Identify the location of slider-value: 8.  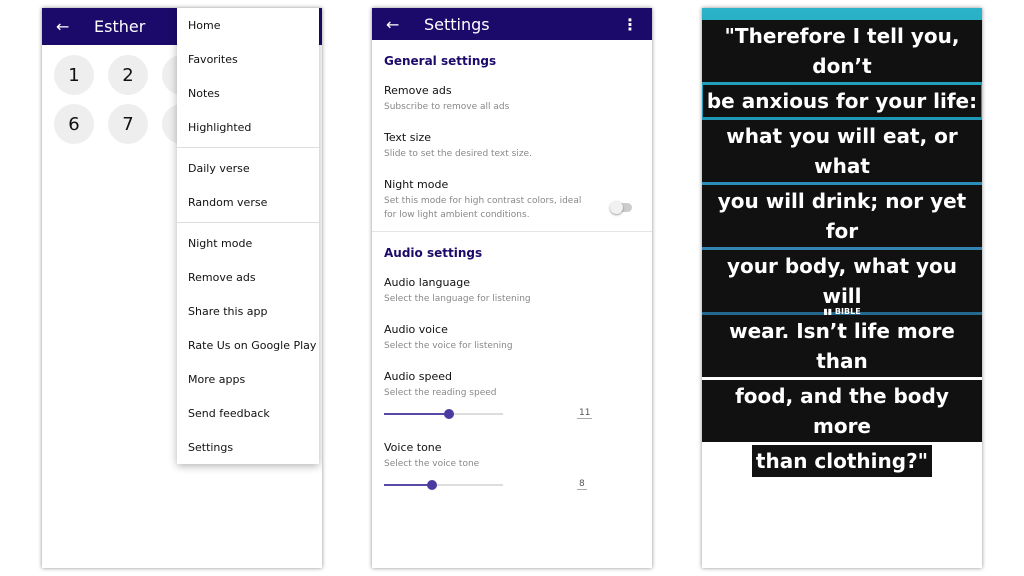
(582, 484).